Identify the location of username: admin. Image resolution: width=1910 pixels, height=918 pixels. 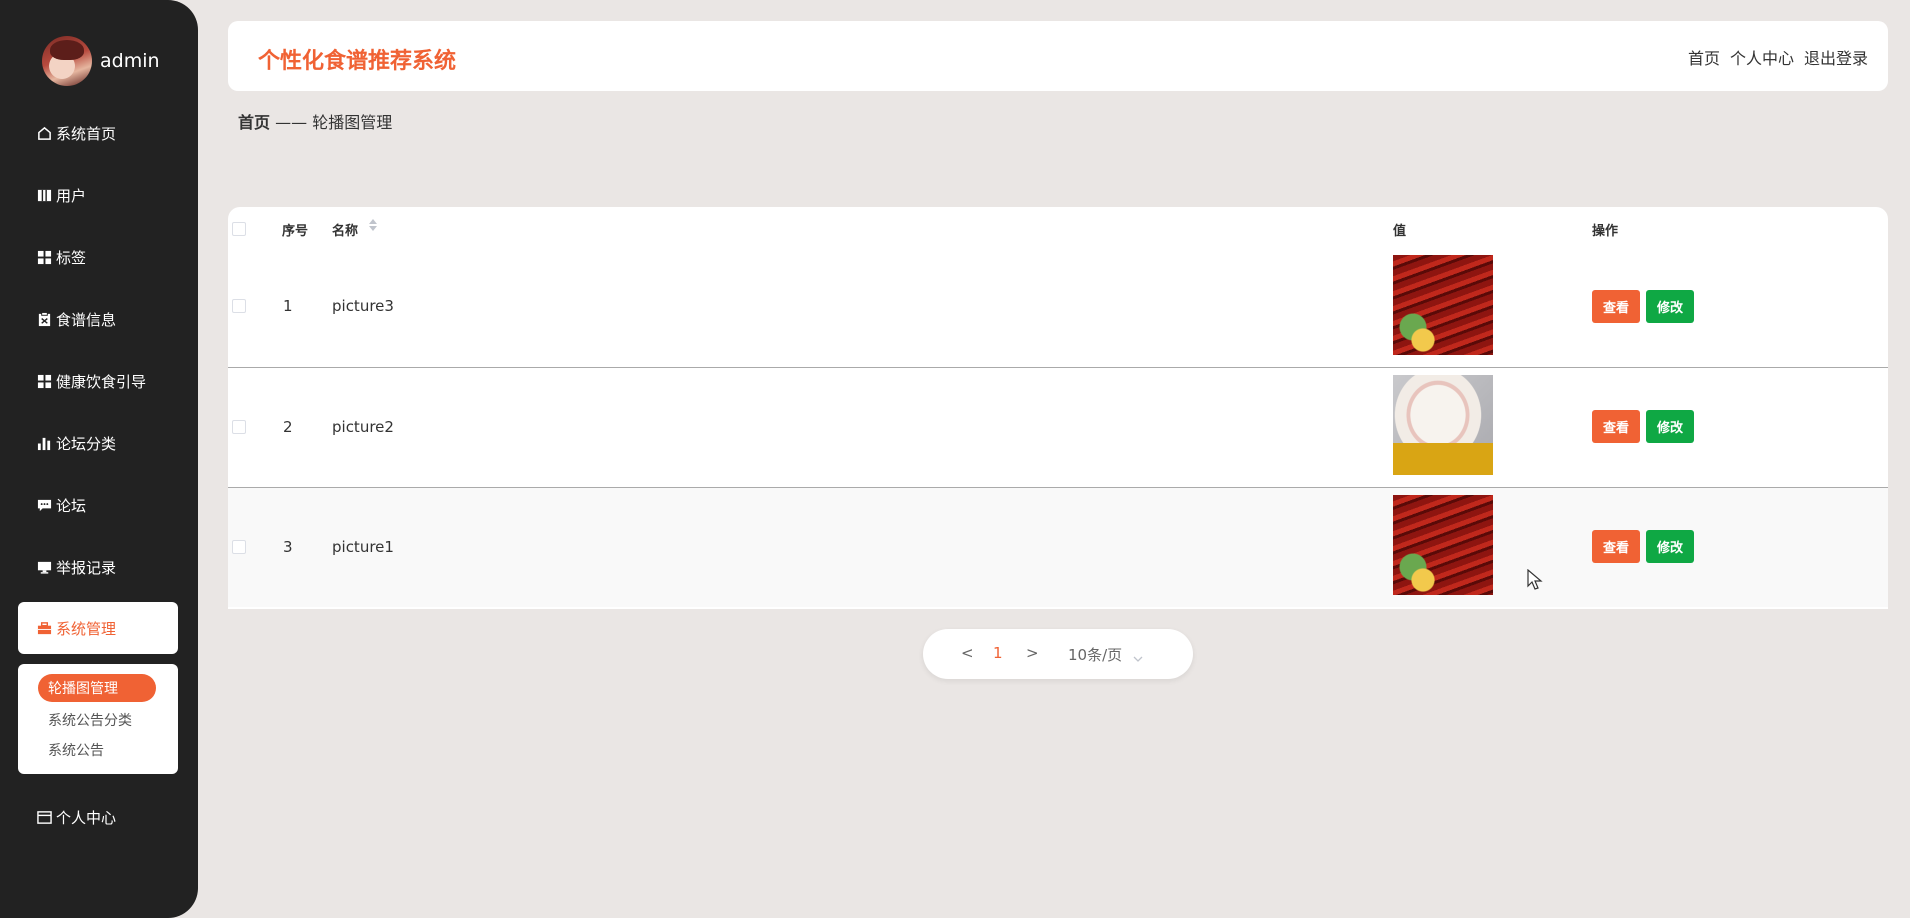
(130, 61).